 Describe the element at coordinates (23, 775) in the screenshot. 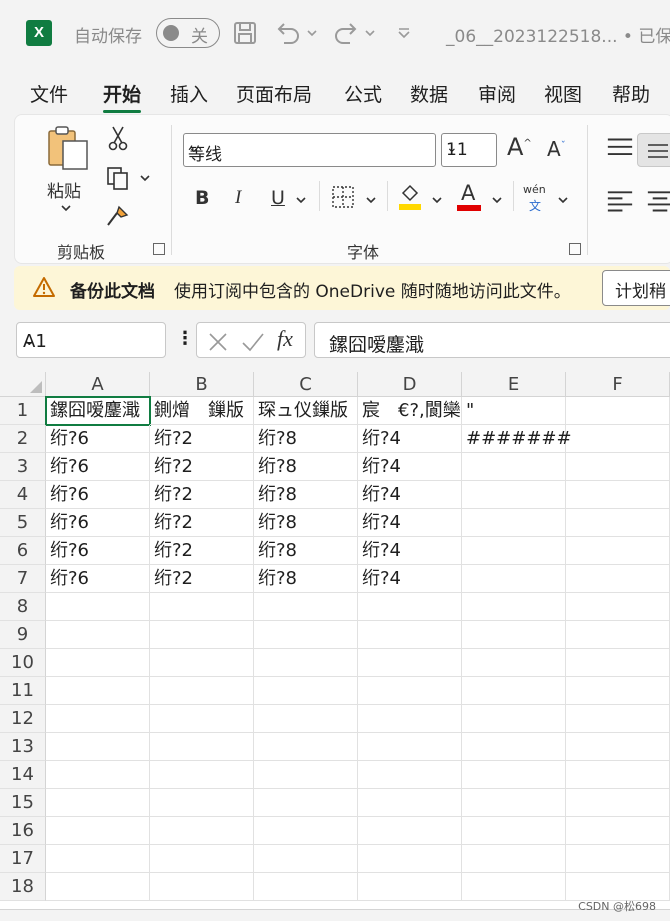

I see `row-header: 14` at that location.